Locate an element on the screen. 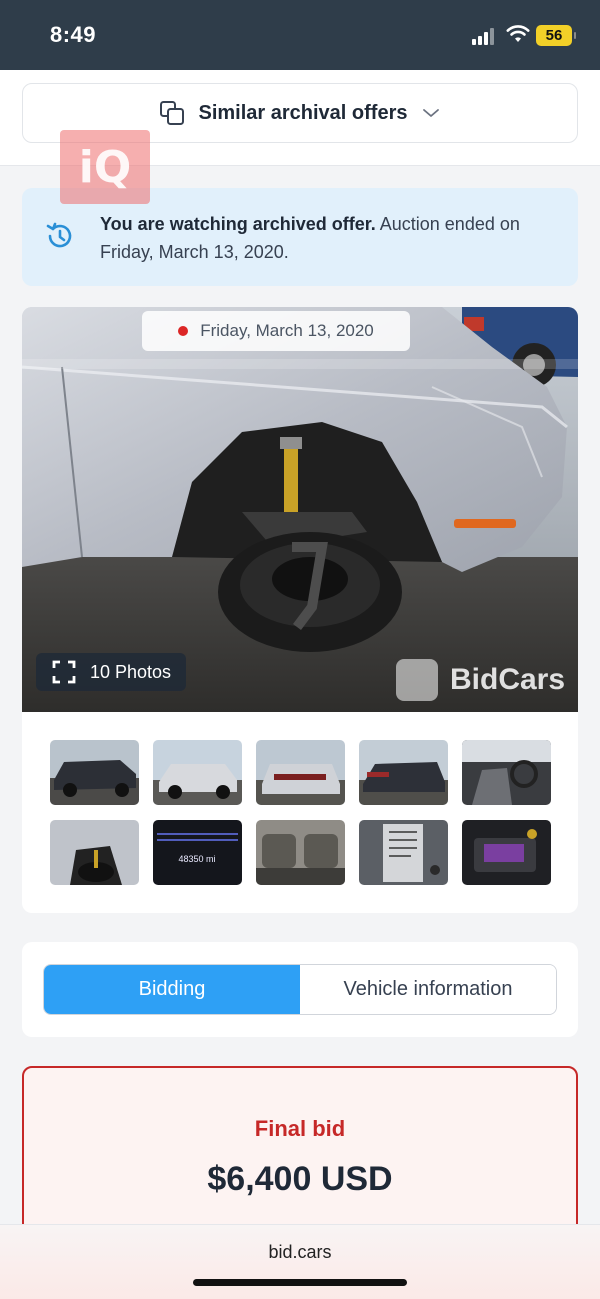 The width and height of the screenshot is (600, 1299). notice-bold: You are watching archived offer. is located at coordinates (238, 224).